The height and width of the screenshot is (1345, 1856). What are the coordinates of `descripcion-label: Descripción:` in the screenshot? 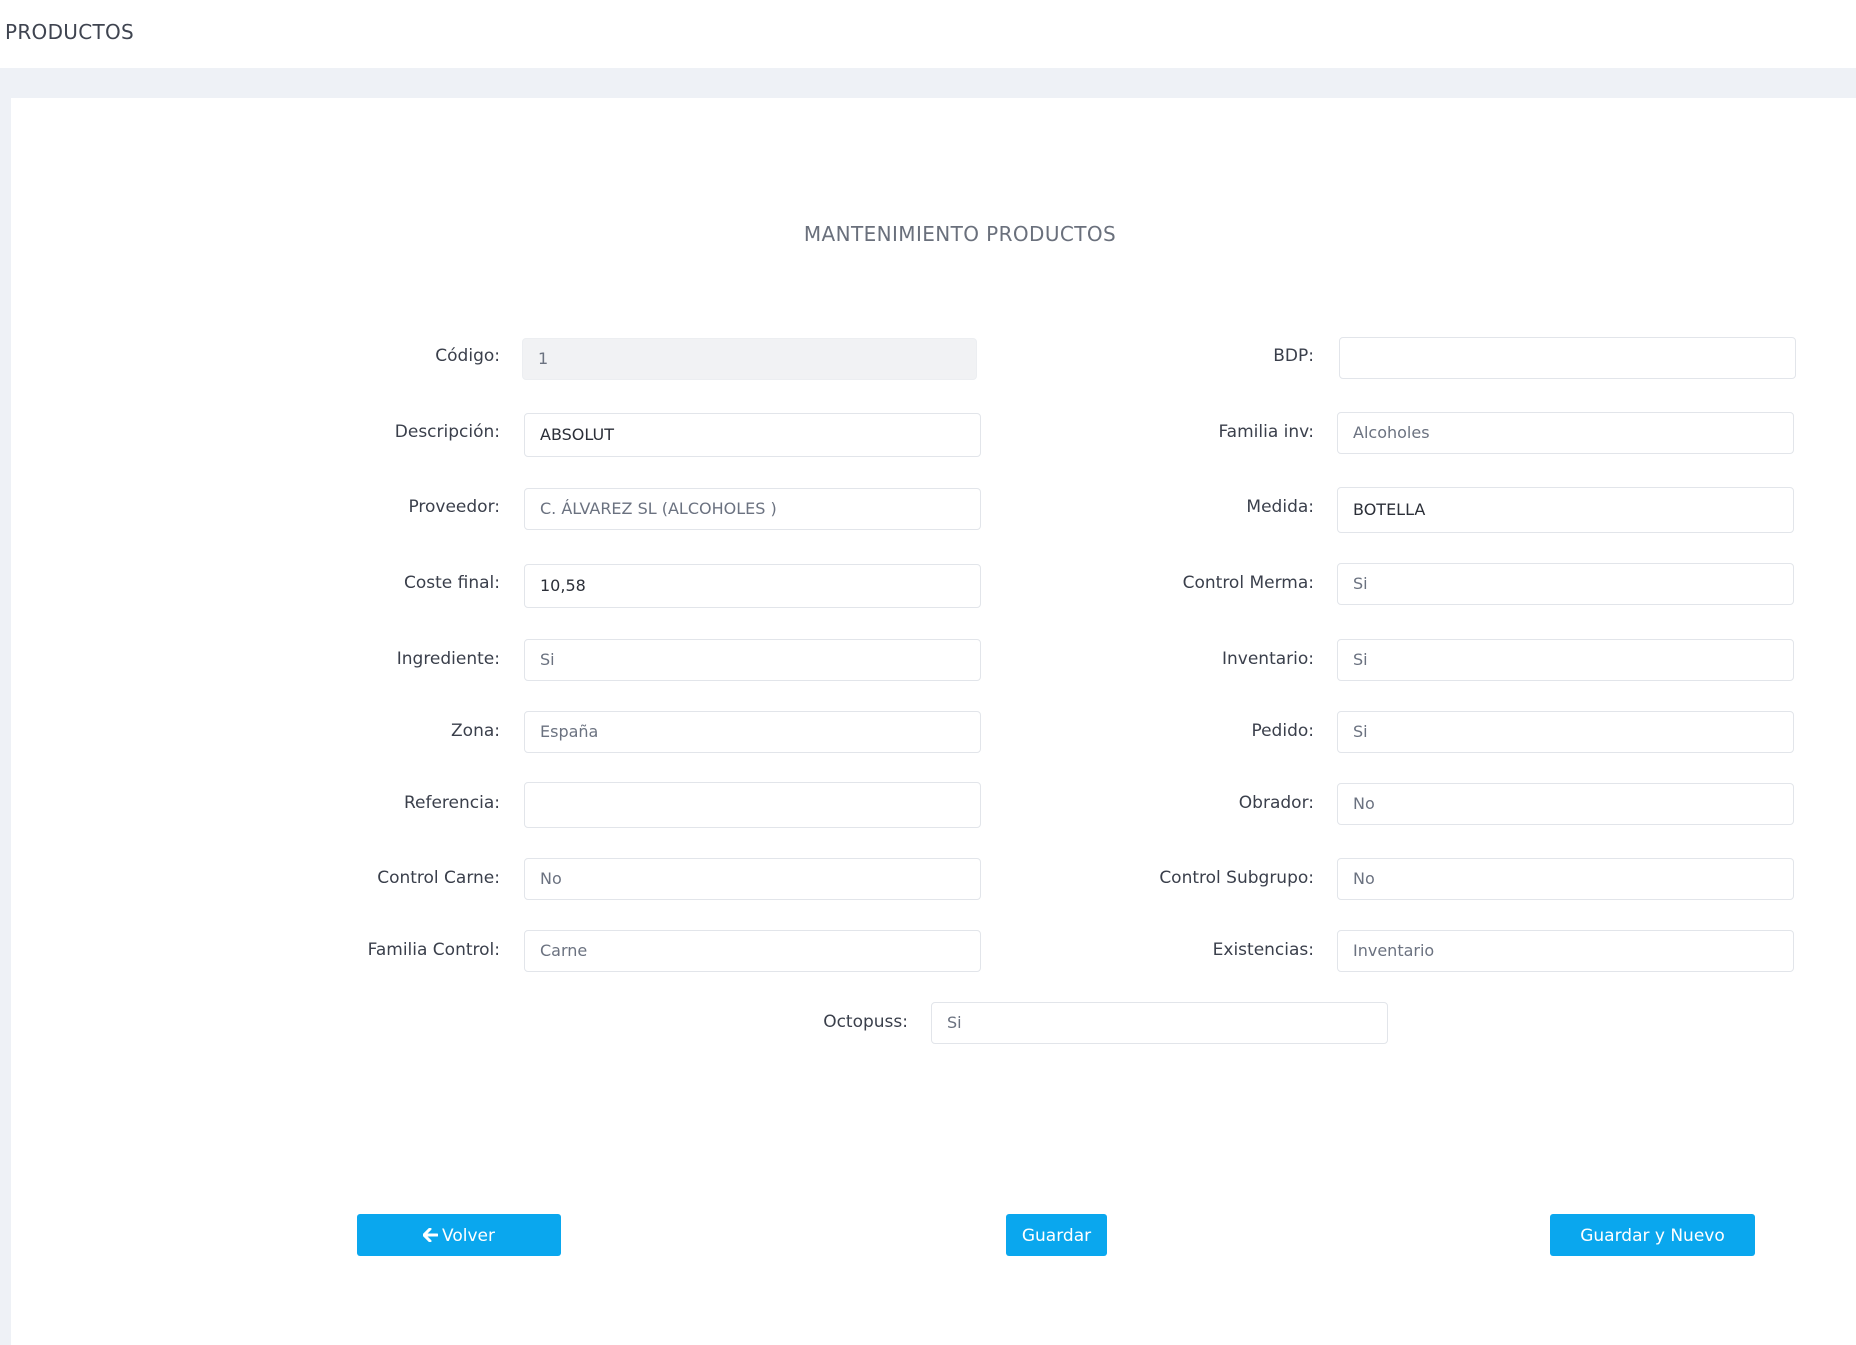 It's located at (447, 432).